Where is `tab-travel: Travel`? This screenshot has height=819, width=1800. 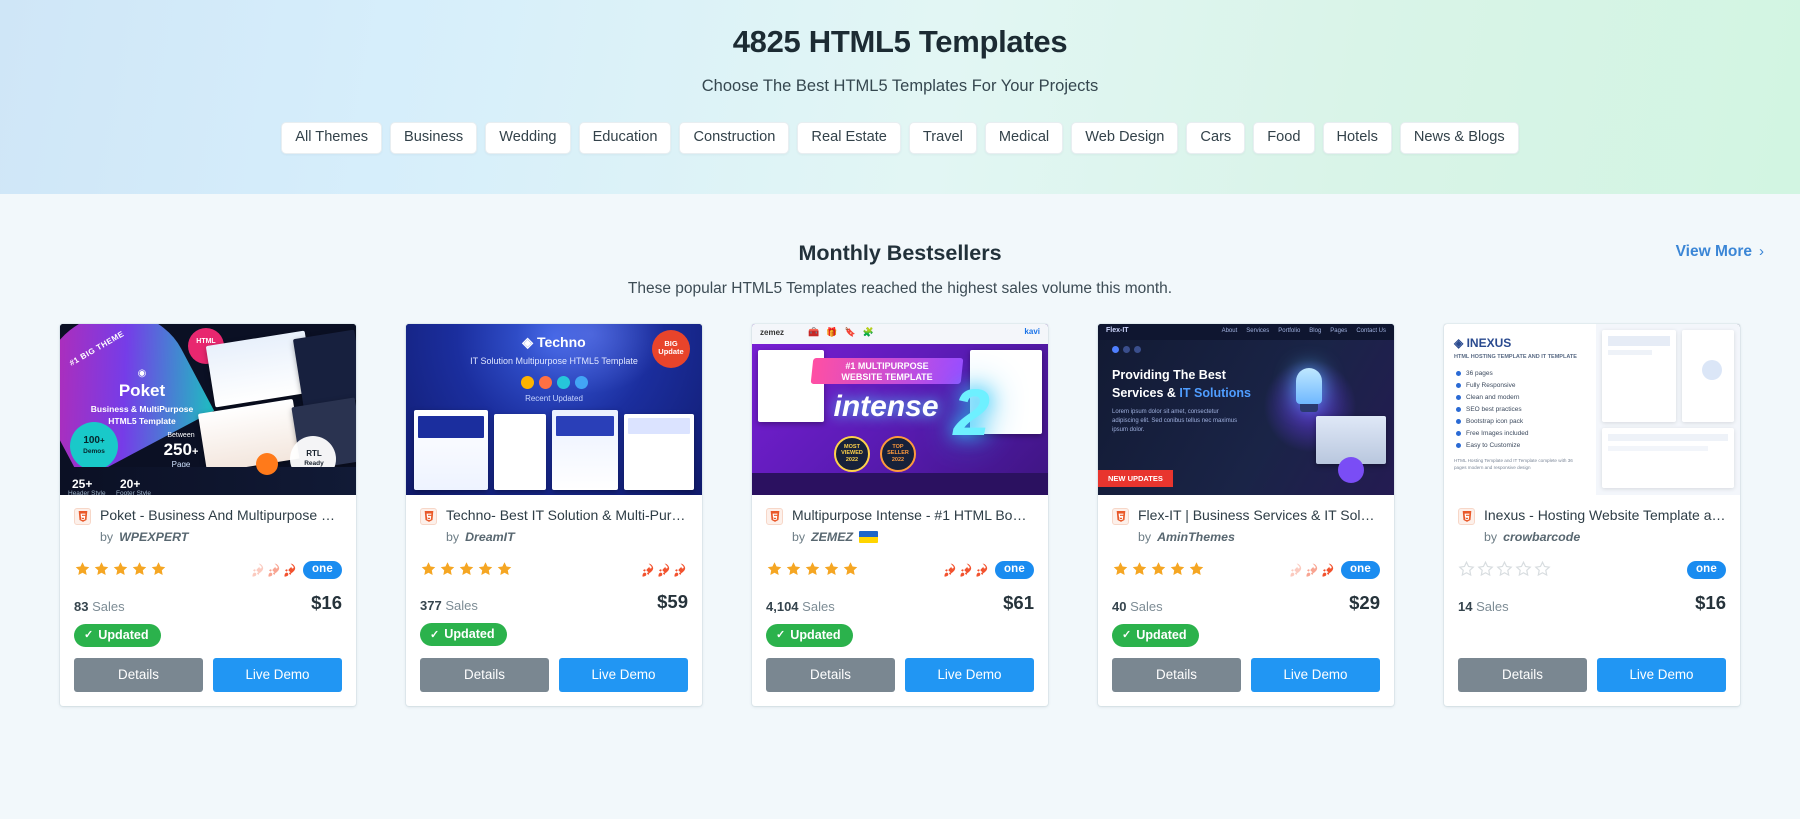
tab-travel: Travel is located at coordinates (942, 138).